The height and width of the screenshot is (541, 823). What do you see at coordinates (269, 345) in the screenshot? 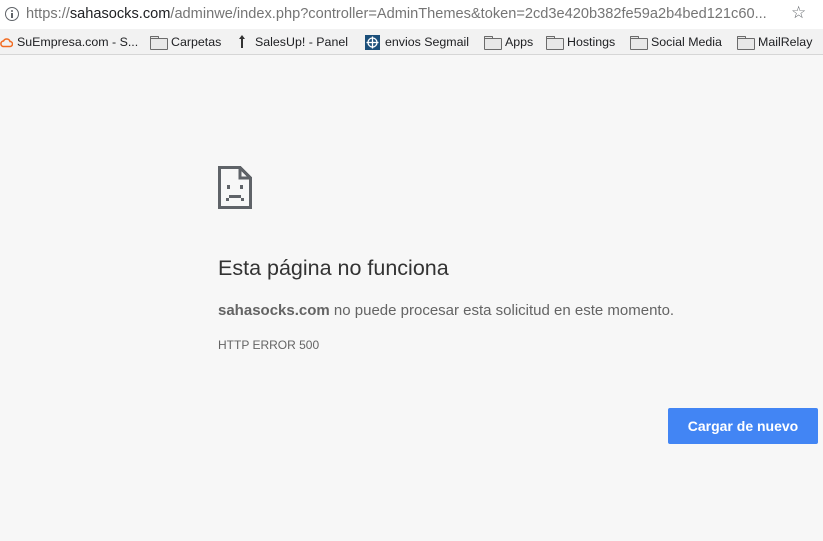
I see `error-code: HTTP ERROR 500` at bounding box center [269, 345].